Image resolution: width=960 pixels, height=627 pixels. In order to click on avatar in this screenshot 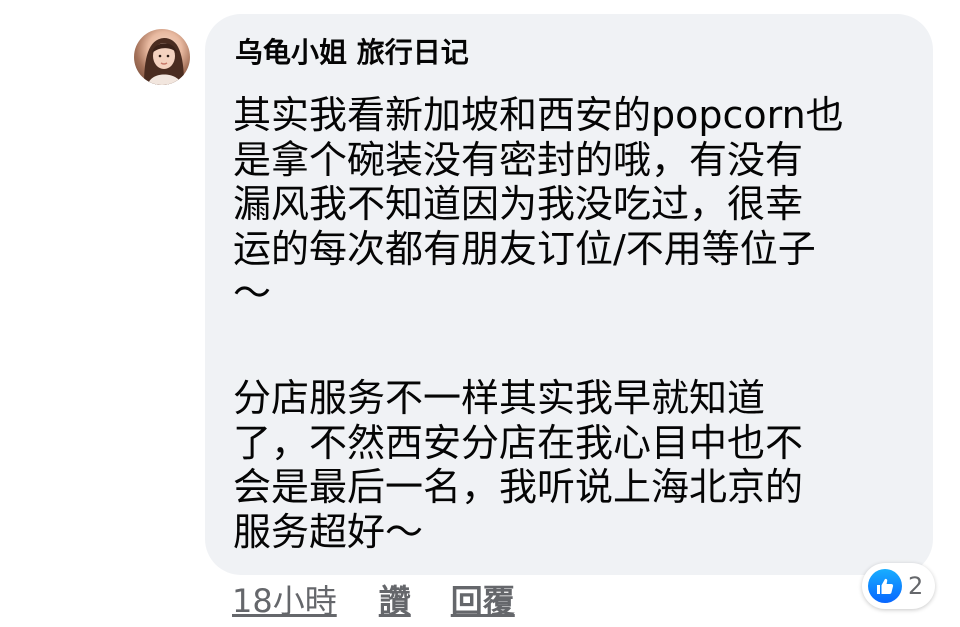, I will do `click(162, 57)`.